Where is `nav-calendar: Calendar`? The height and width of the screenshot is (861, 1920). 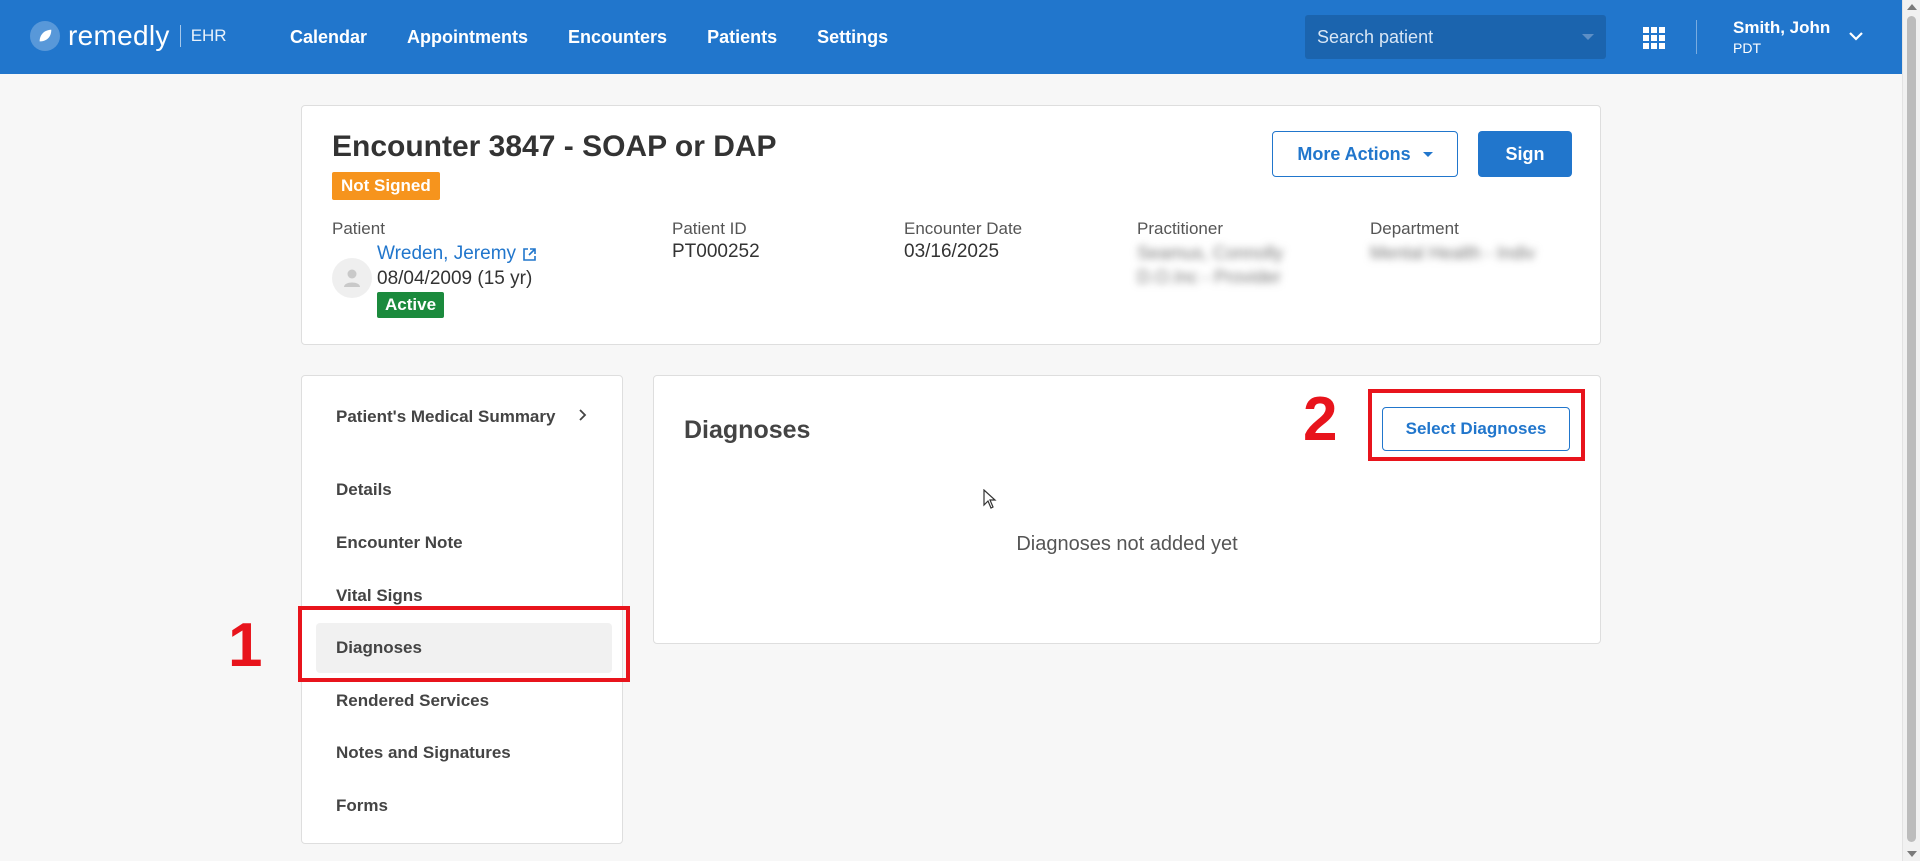 nav-calendar: Calendar is located at coordinates (328, 37).